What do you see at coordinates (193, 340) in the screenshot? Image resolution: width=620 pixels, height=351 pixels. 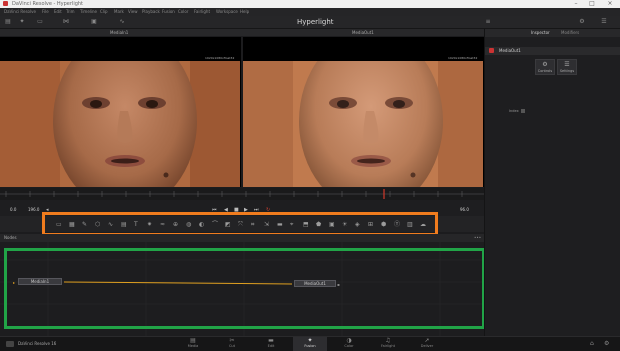 I see `media-icon: ▤` at bounding box center [193, 340].